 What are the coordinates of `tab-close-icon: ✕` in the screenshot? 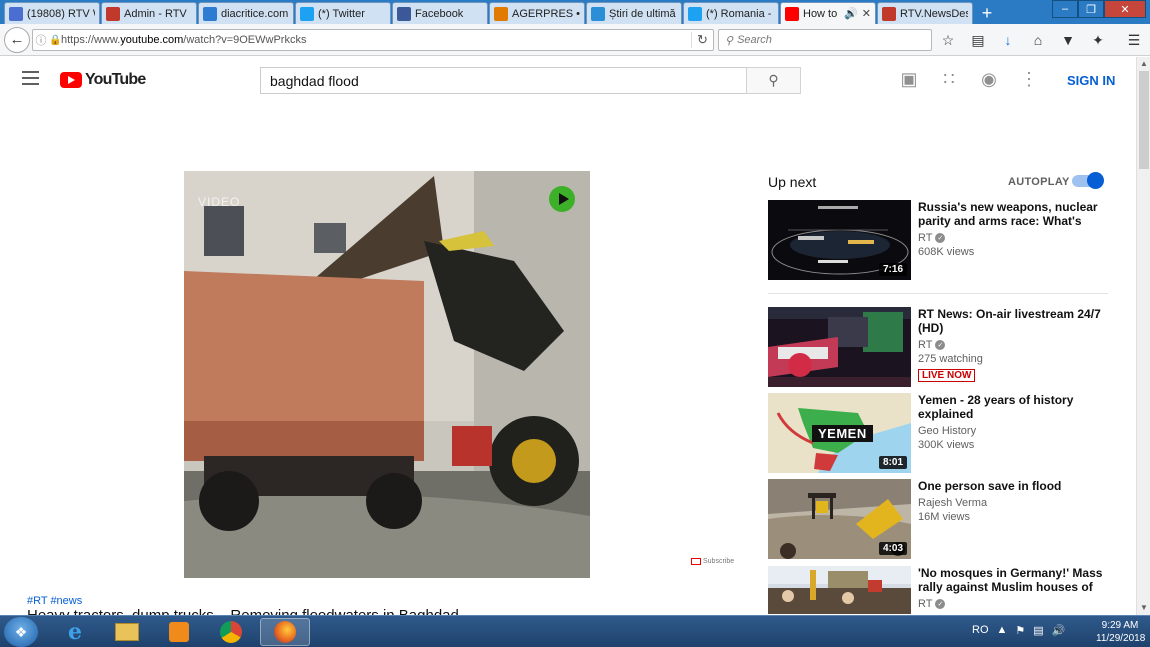 It's located at (866, 13).